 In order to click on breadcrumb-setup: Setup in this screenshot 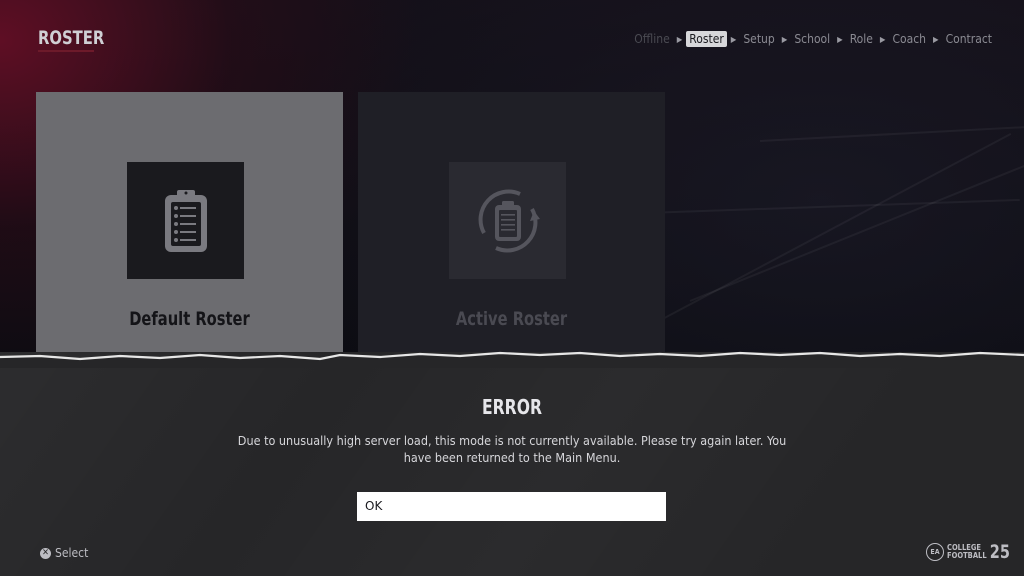, I will do `click(759, 39)`.